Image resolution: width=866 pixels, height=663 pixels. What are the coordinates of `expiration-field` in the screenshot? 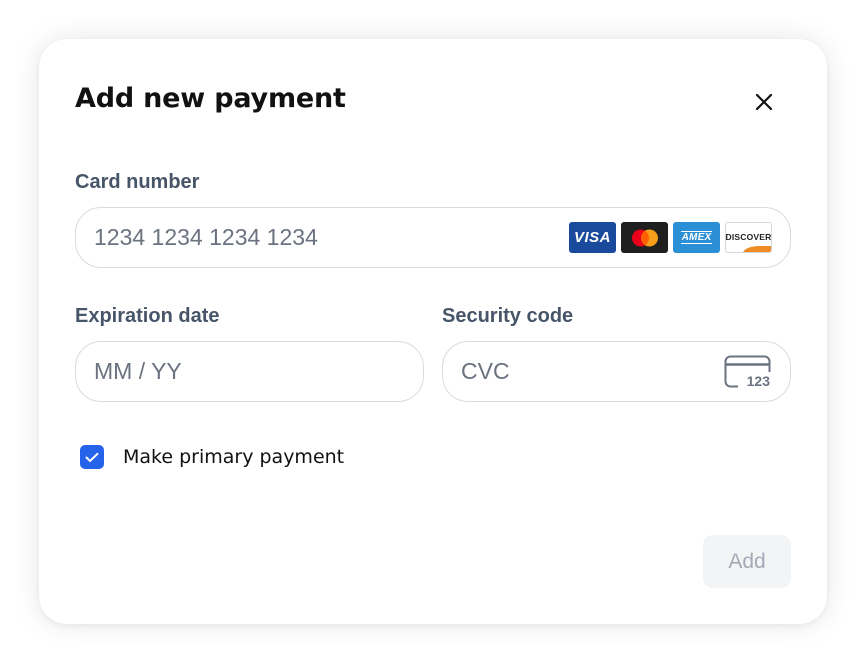 It's located at (249, 371).